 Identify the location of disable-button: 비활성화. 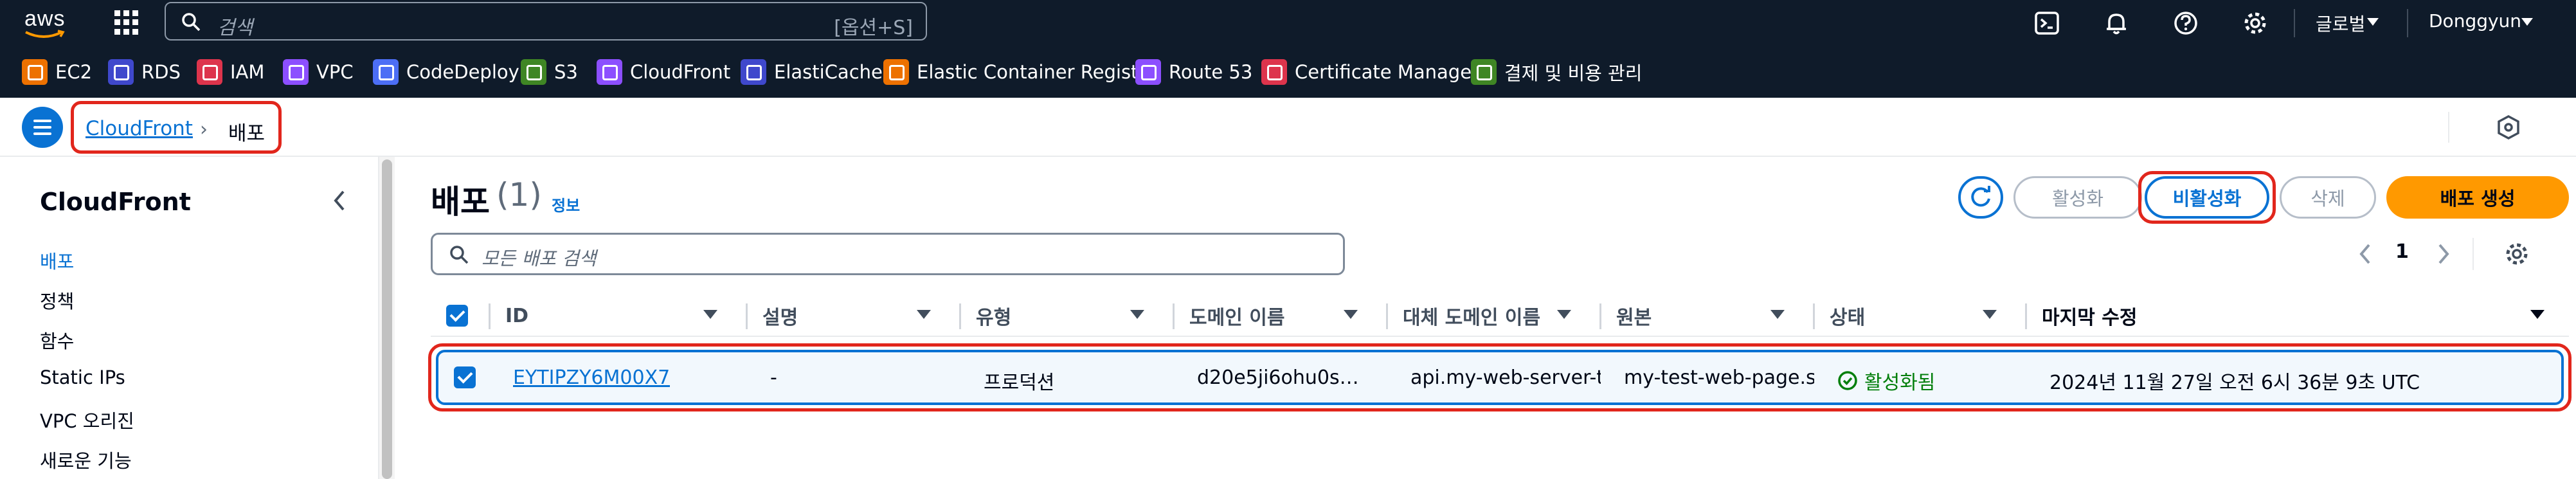
(2207, 197).